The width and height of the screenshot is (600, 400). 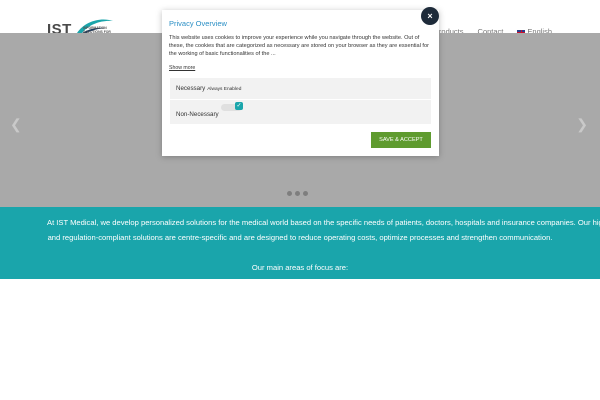 I want to click on show-more-link: Show more, so click(x=182, y=68).